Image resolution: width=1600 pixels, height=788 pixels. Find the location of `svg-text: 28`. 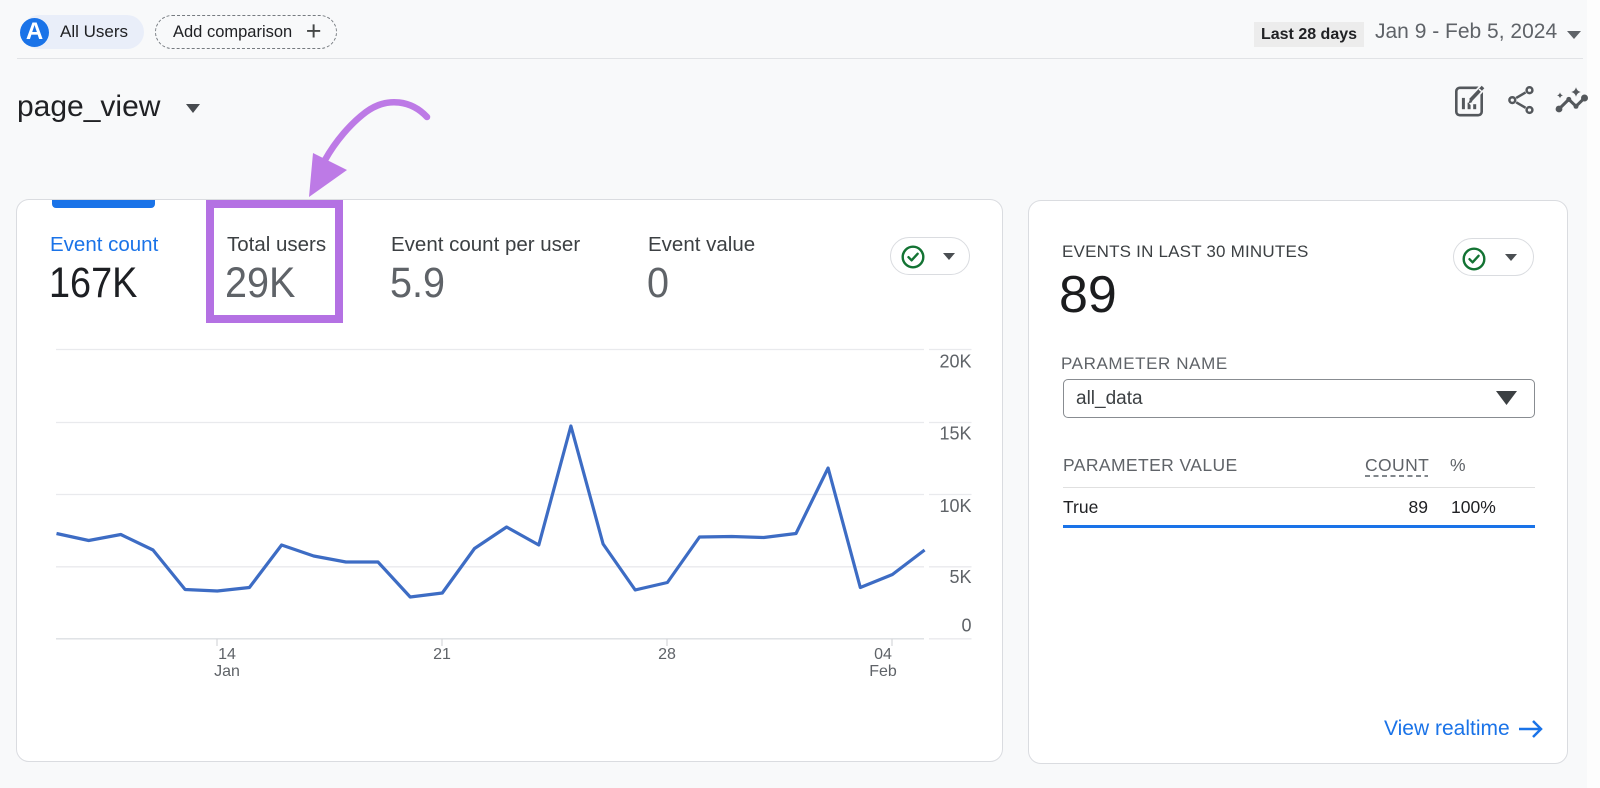

svg-text: 28 is located at coordinates (667, 654).